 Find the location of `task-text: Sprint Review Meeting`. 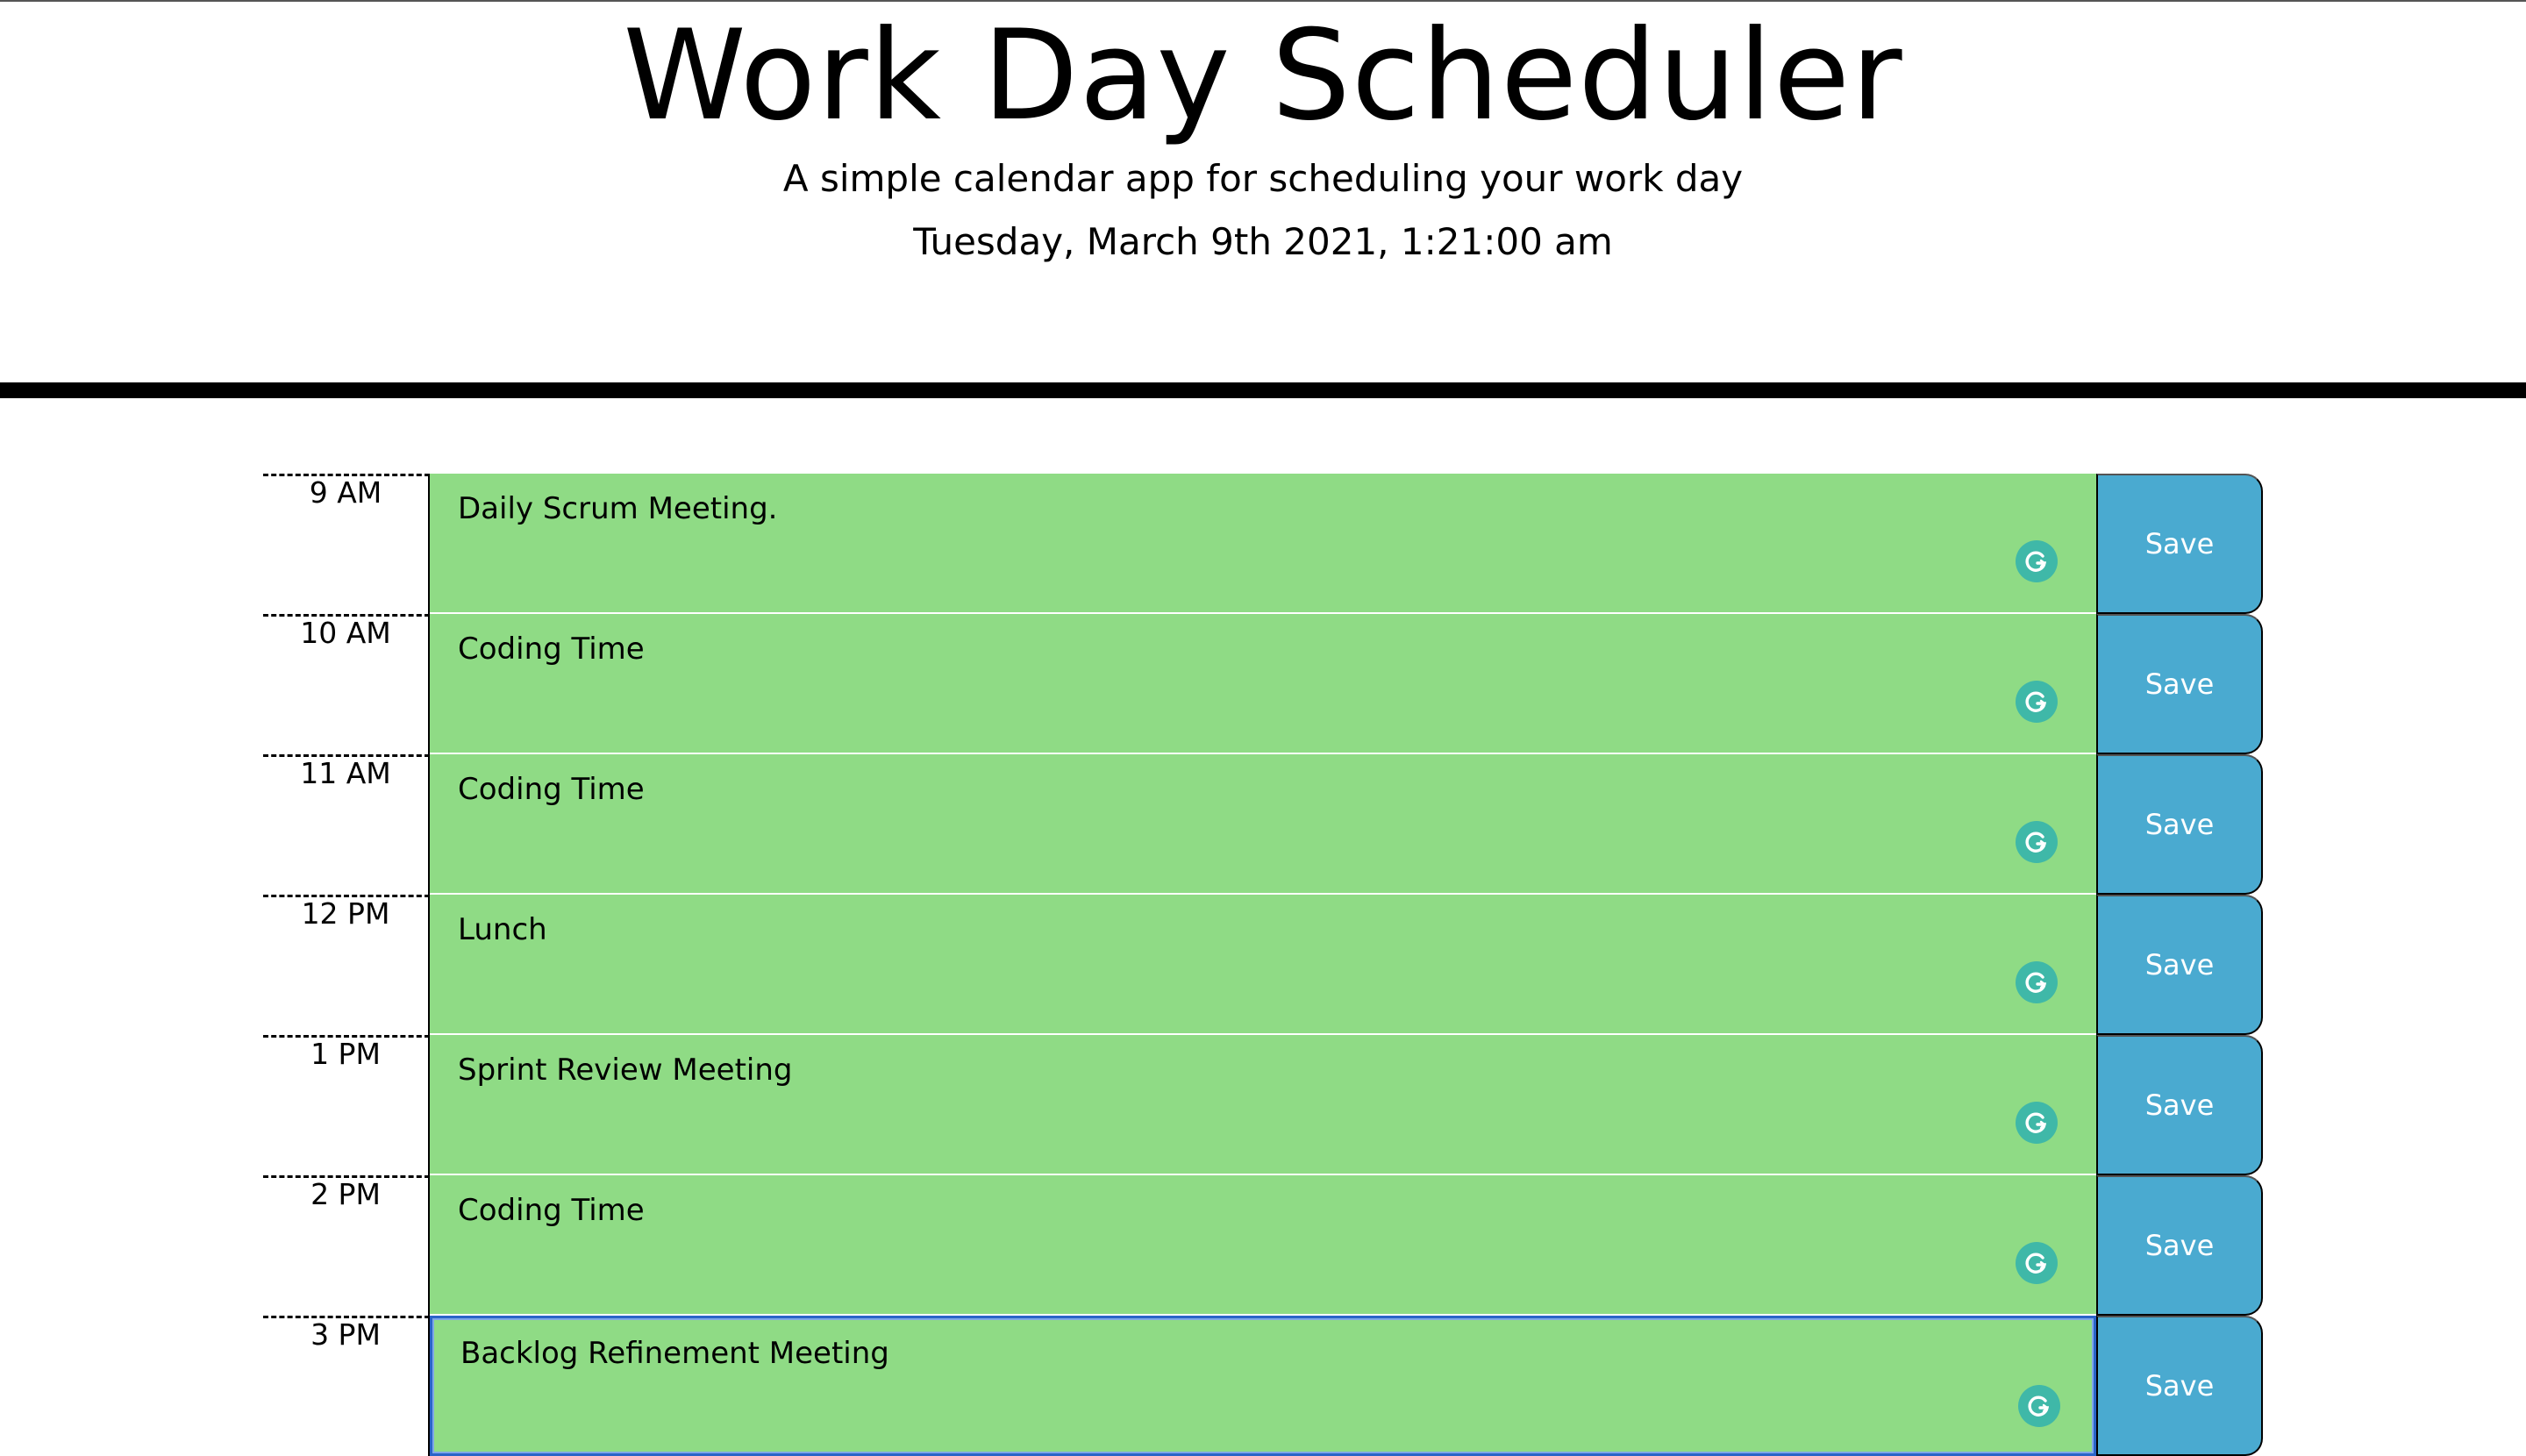

task-text: Sprint Review Meeting is located at coordinates (625, 1070).